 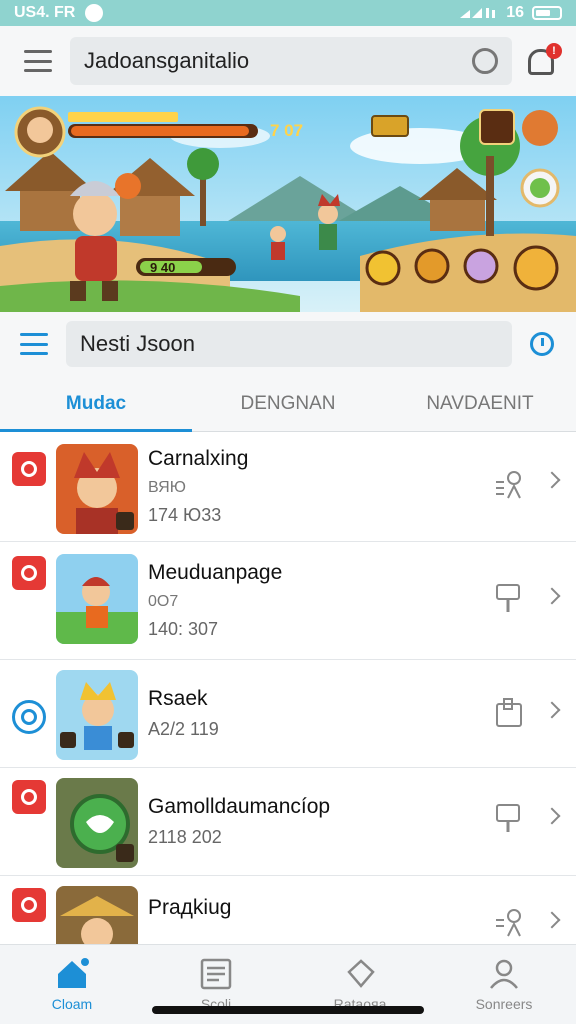 I want to click on clock-icon, so click(x=542, y=344).